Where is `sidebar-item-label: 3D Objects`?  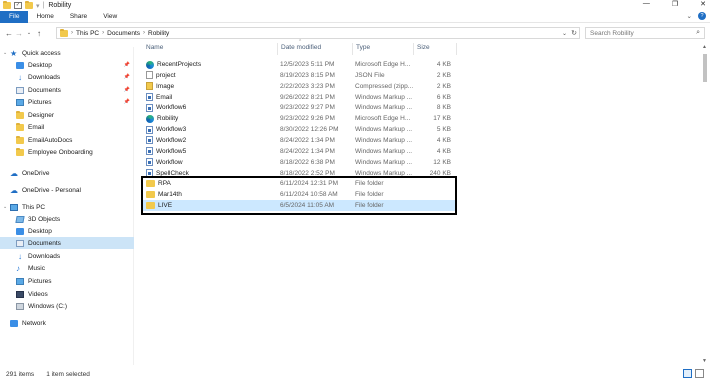
sidebar-item-label: 3D Objects is located at coordinates (44, 219).